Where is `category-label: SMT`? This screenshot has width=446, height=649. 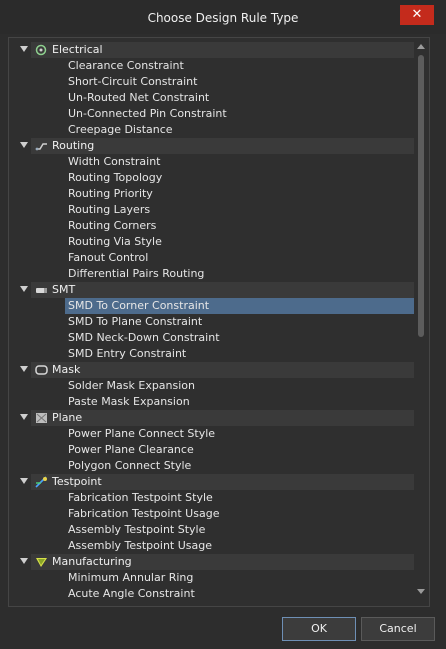 category-label: SMT is located at coordinates (64, 289).